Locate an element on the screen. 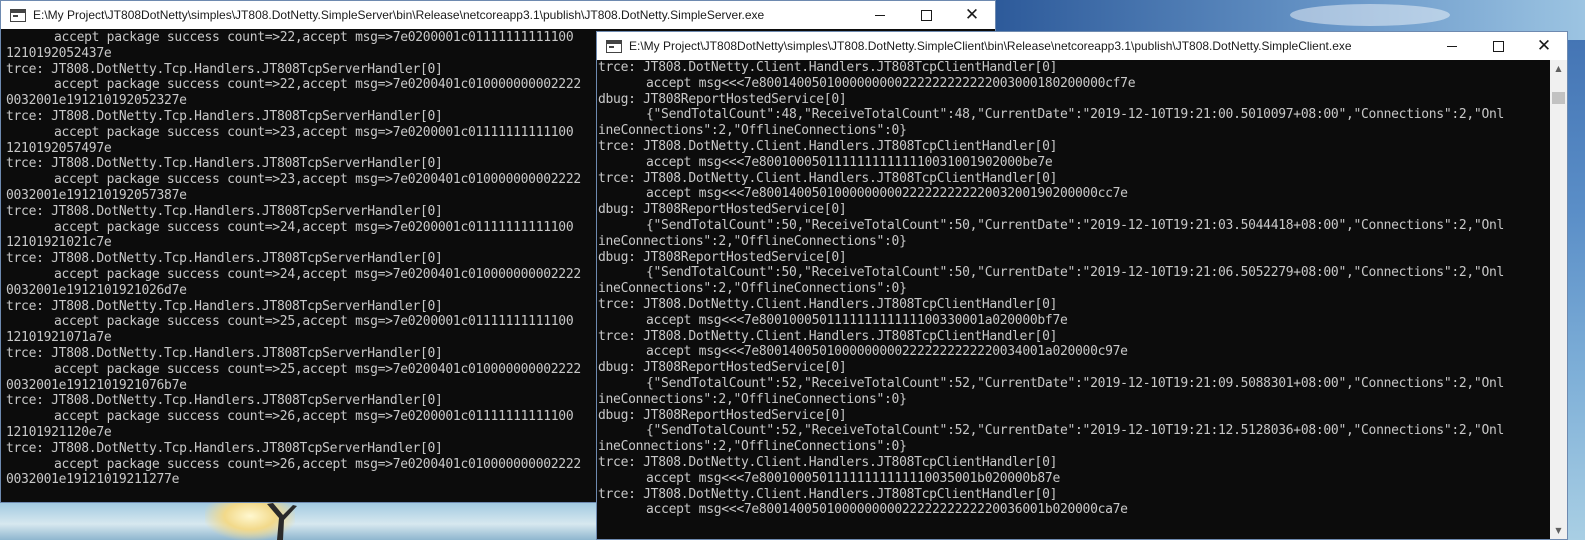 The image size is (1585, 540). desktop-wallpaper-cloud is located at coordinates (1370, 15).